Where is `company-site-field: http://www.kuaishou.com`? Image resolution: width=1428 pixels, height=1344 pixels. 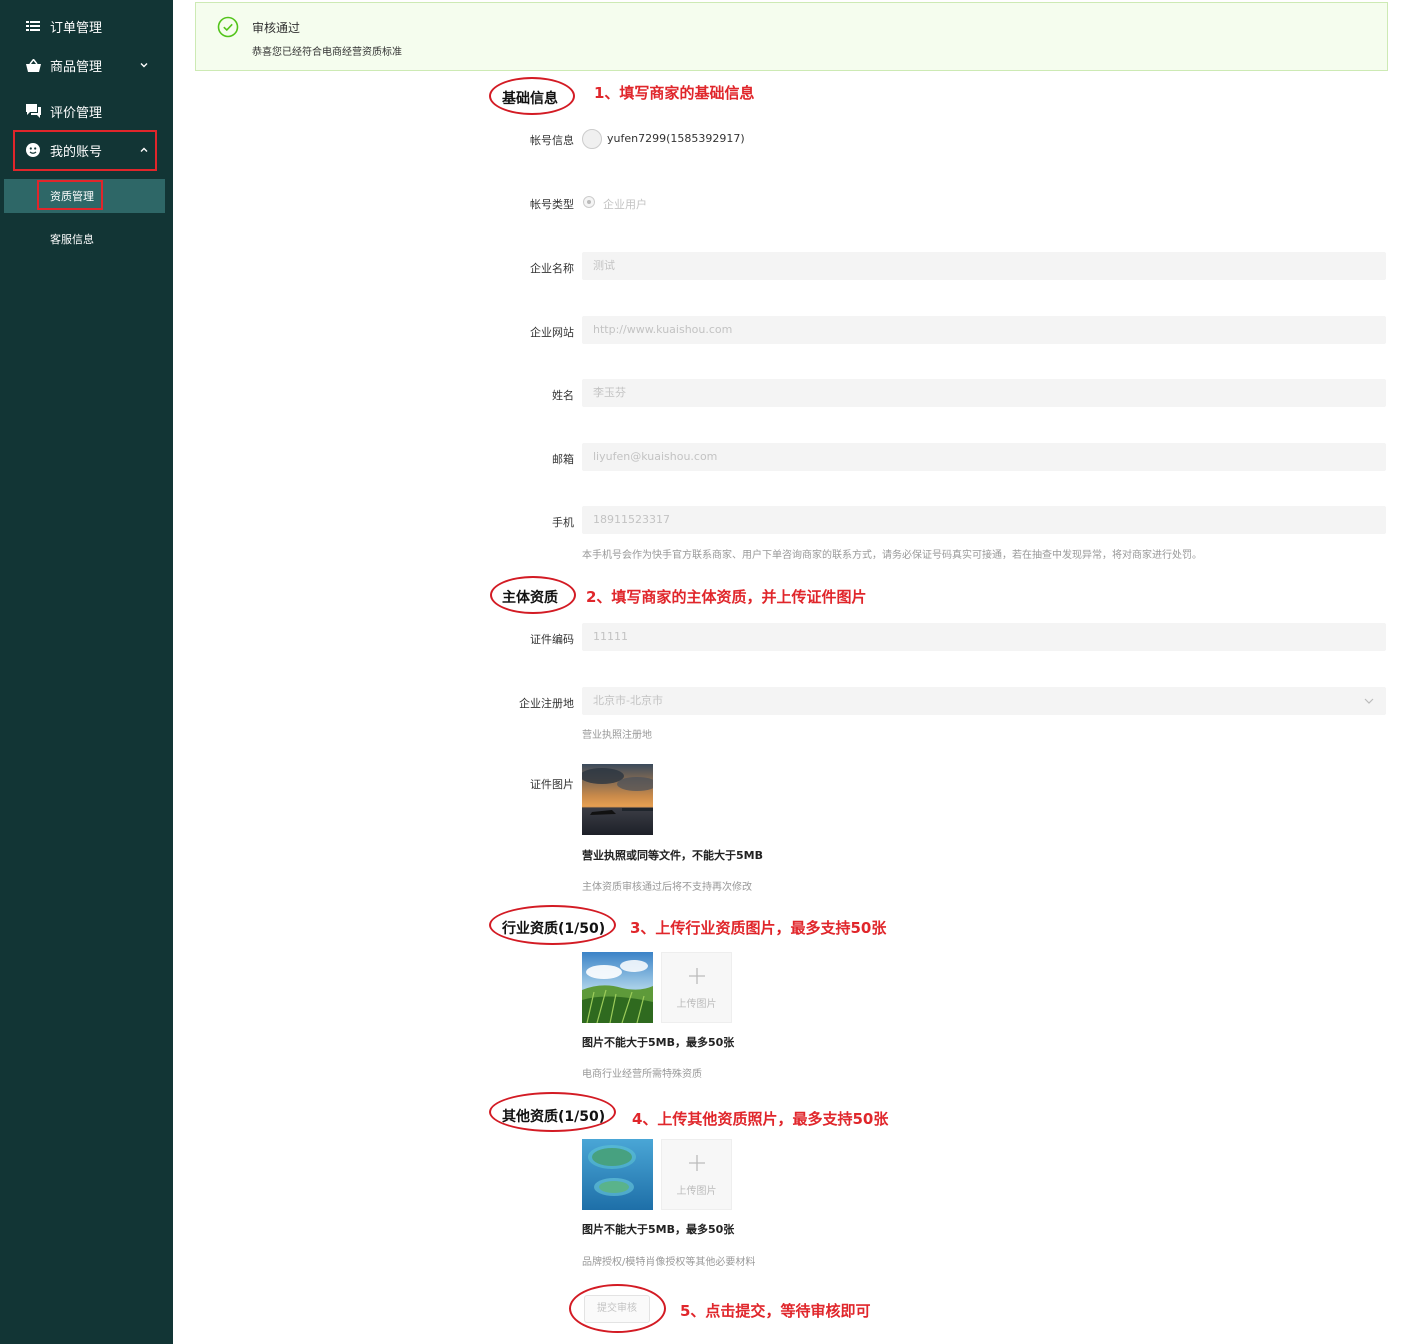 company-site-field: http://www.kuaishou.com is located at coordinates (984, 330).